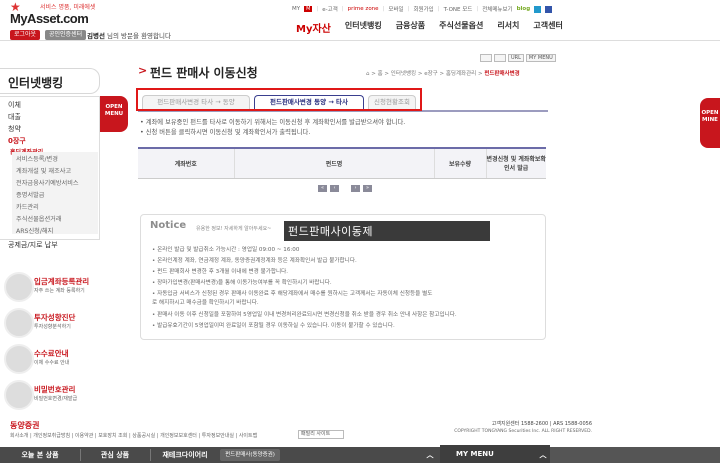 The width and height of the screenshot is (720, 463). I want to click on quick-link-account: 입금계좌등록관리 자주 쓰는 계좌 등록하기, so click(51, 289).